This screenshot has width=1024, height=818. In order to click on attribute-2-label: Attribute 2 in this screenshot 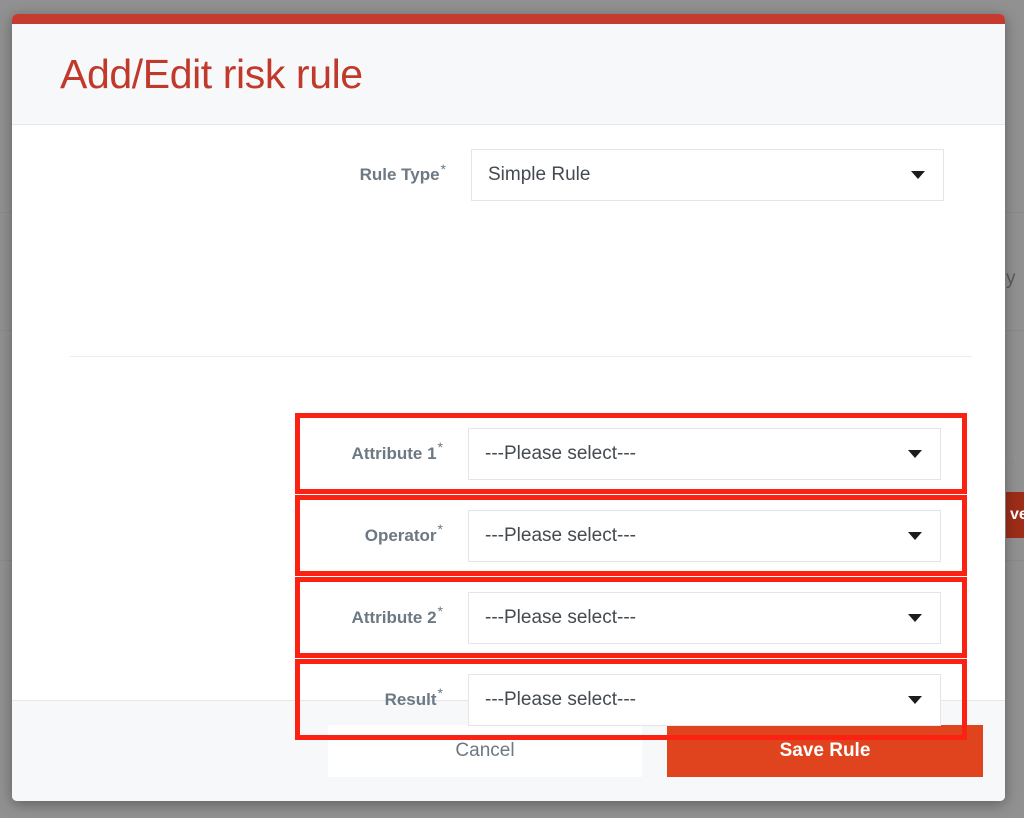, I will do `click(394, 617)`.